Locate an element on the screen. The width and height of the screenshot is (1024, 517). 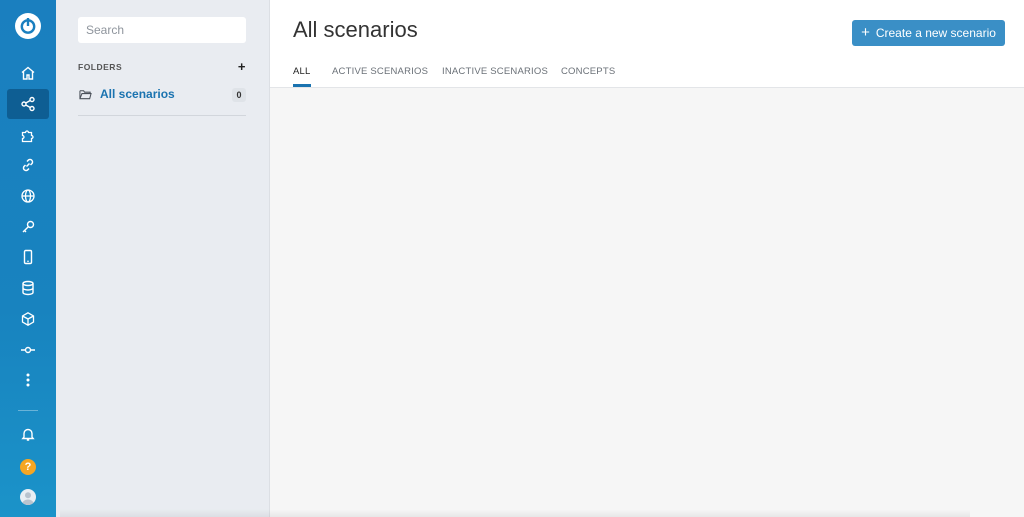
folder-item-all-scenarios: All scenarios 0 is located at coordinates (162, 95).